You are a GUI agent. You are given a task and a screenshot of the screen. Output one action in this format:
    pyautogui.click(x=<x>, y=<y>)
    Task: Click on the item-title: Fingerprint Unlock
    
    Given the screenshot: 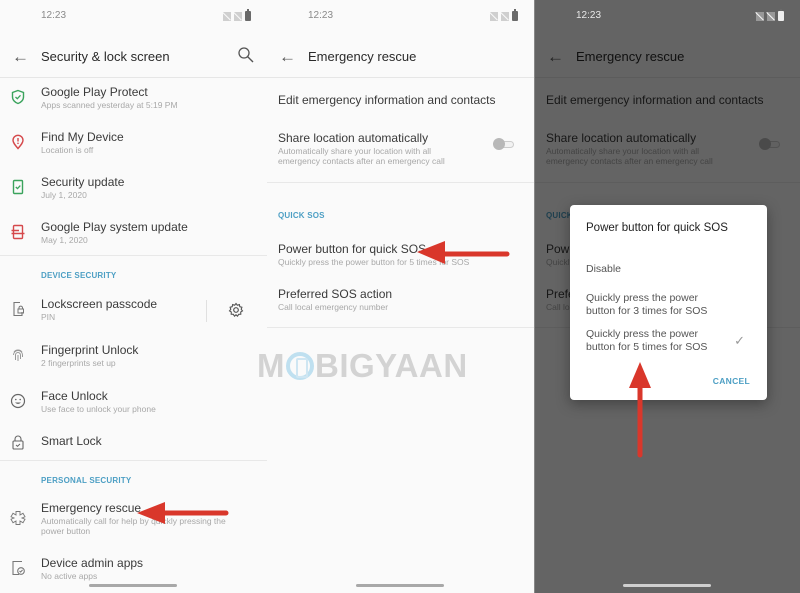 What is the action you would take?
    pyautogui.click(x=90, y=350)
    